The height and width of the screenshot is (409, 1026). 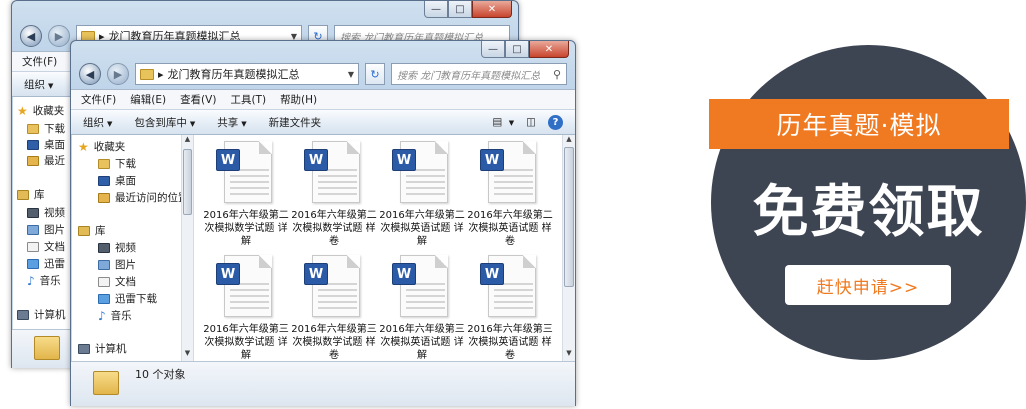 I want to click on menu-tools: 工具(T), so click(x=248, y=99).